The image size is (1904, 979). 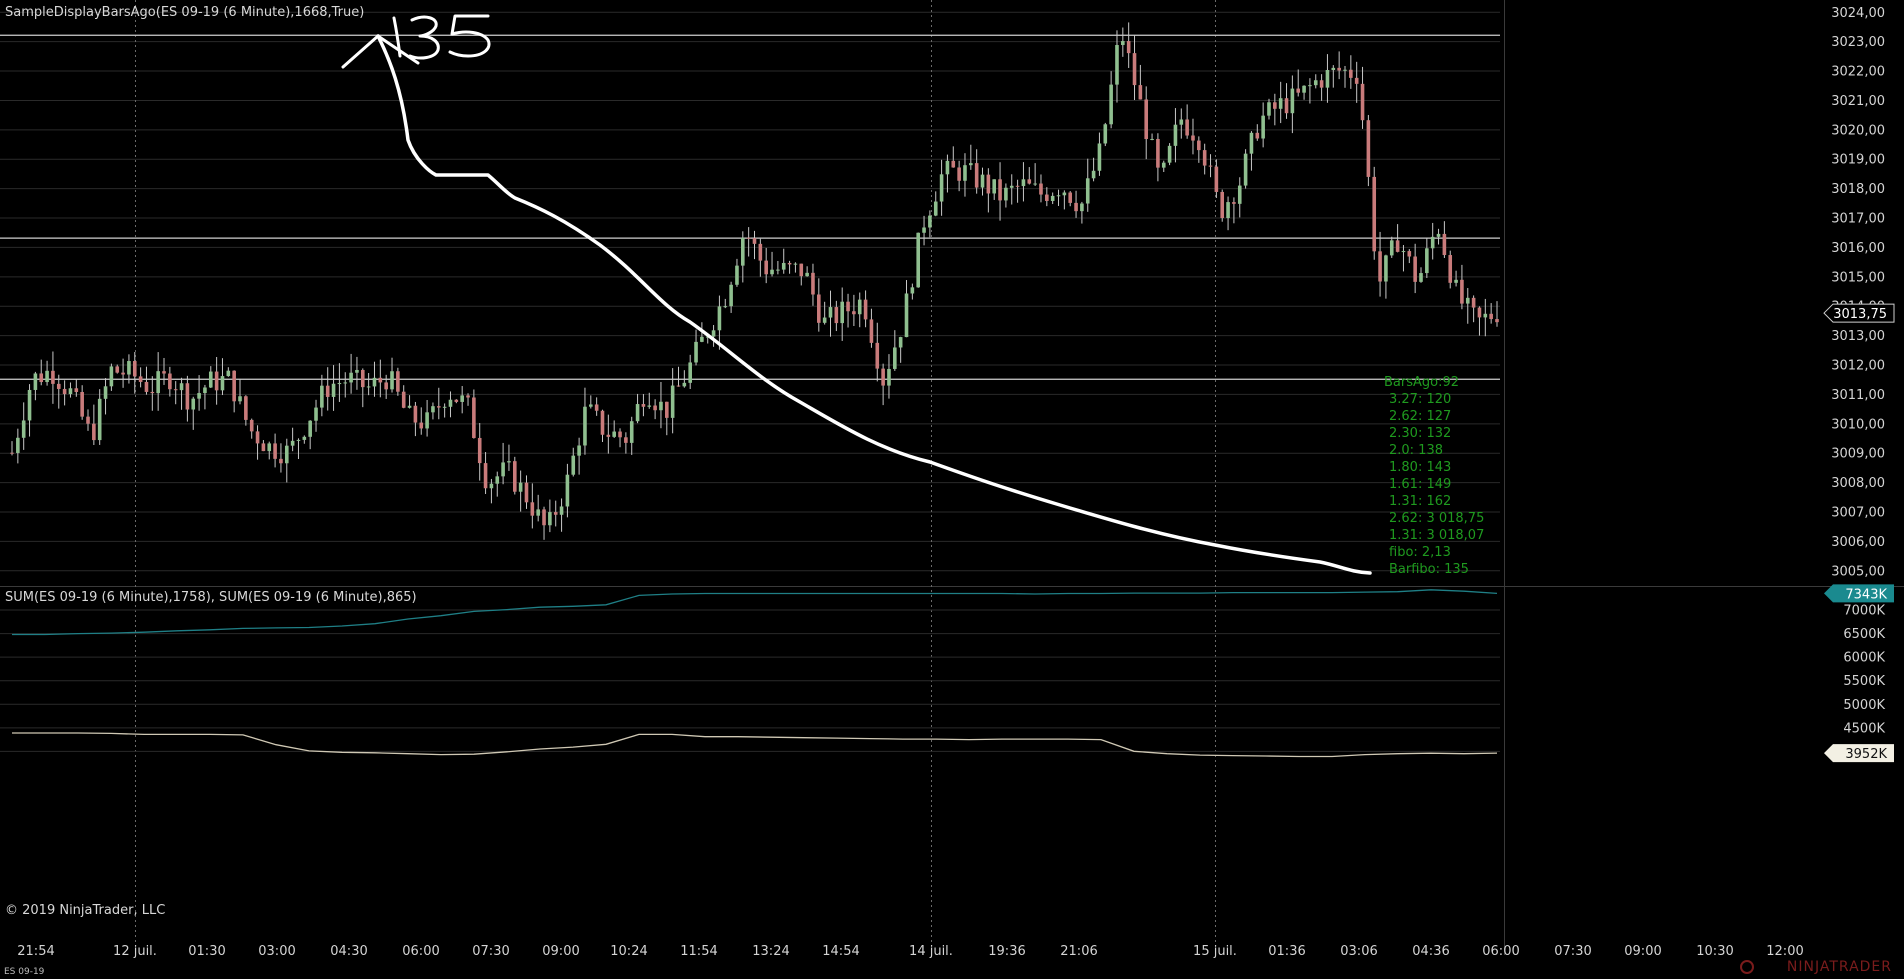 What do you see at coordinates (1858, 277) in the screenshot?
I see `price-tick-label: 3015,00` at bounding box center [1858, 277].